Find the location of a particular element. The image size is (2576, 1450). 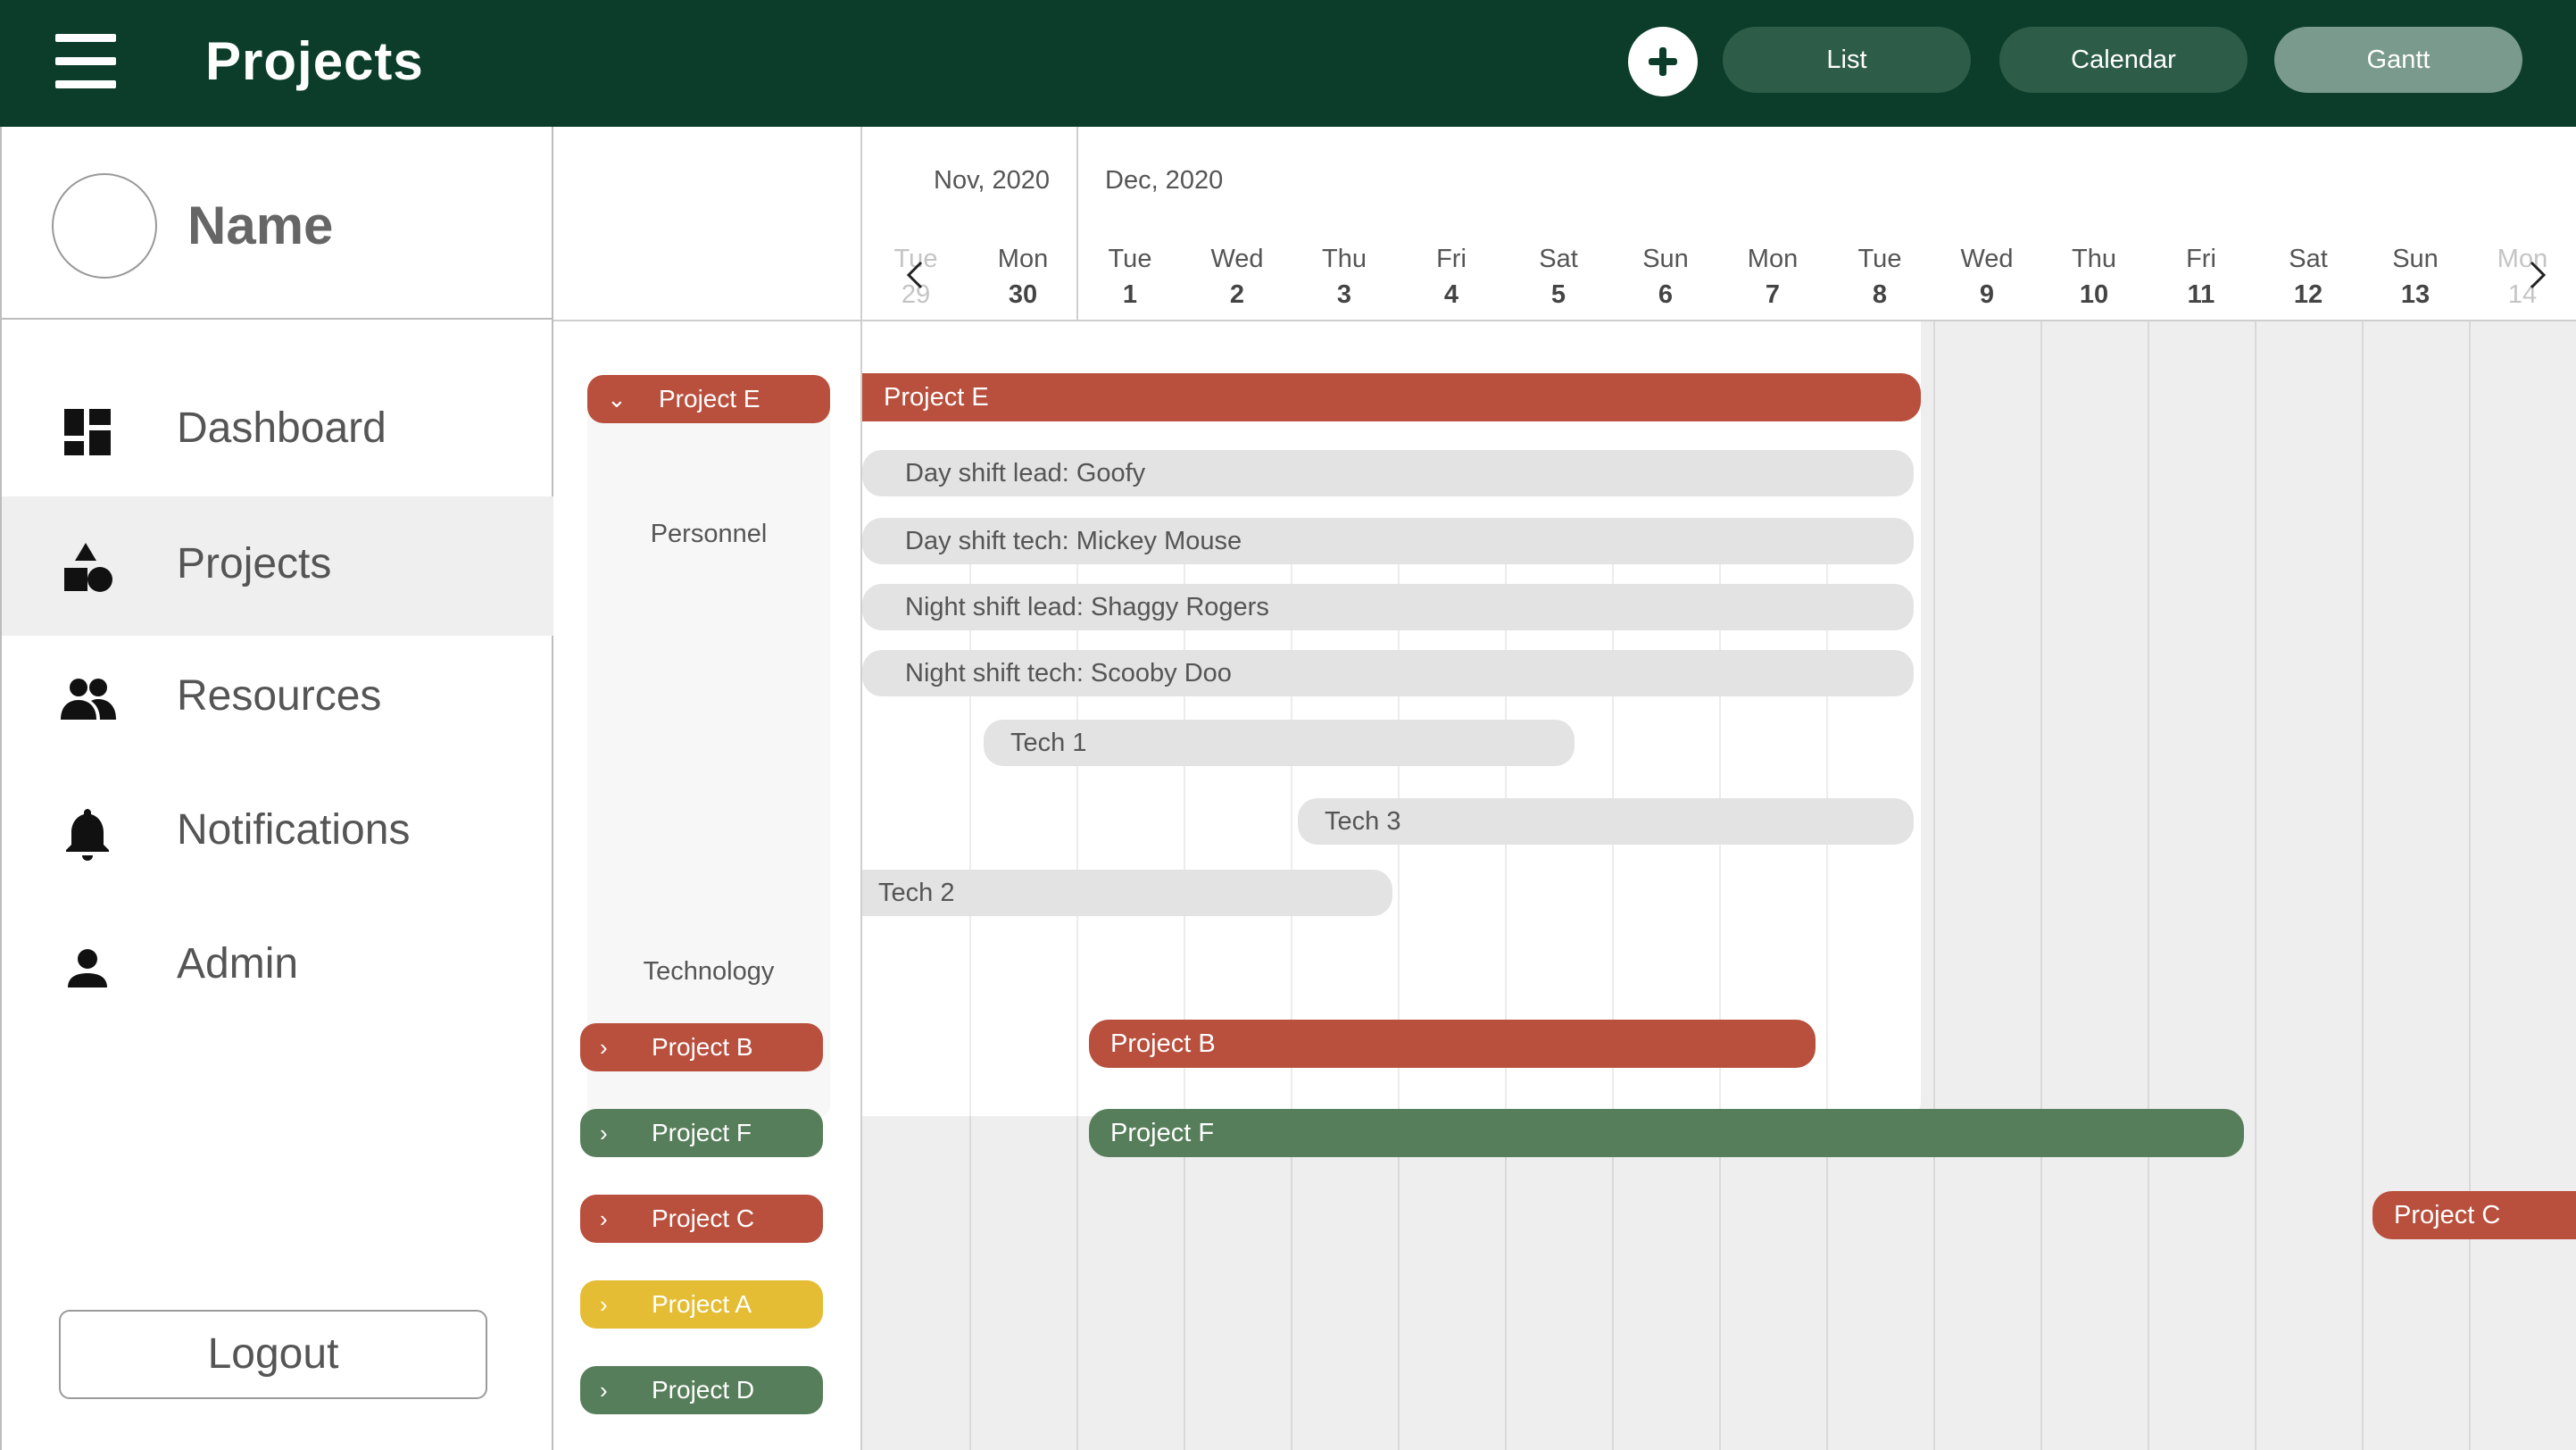

dashboard-icon is located at coordinates (87, 432).